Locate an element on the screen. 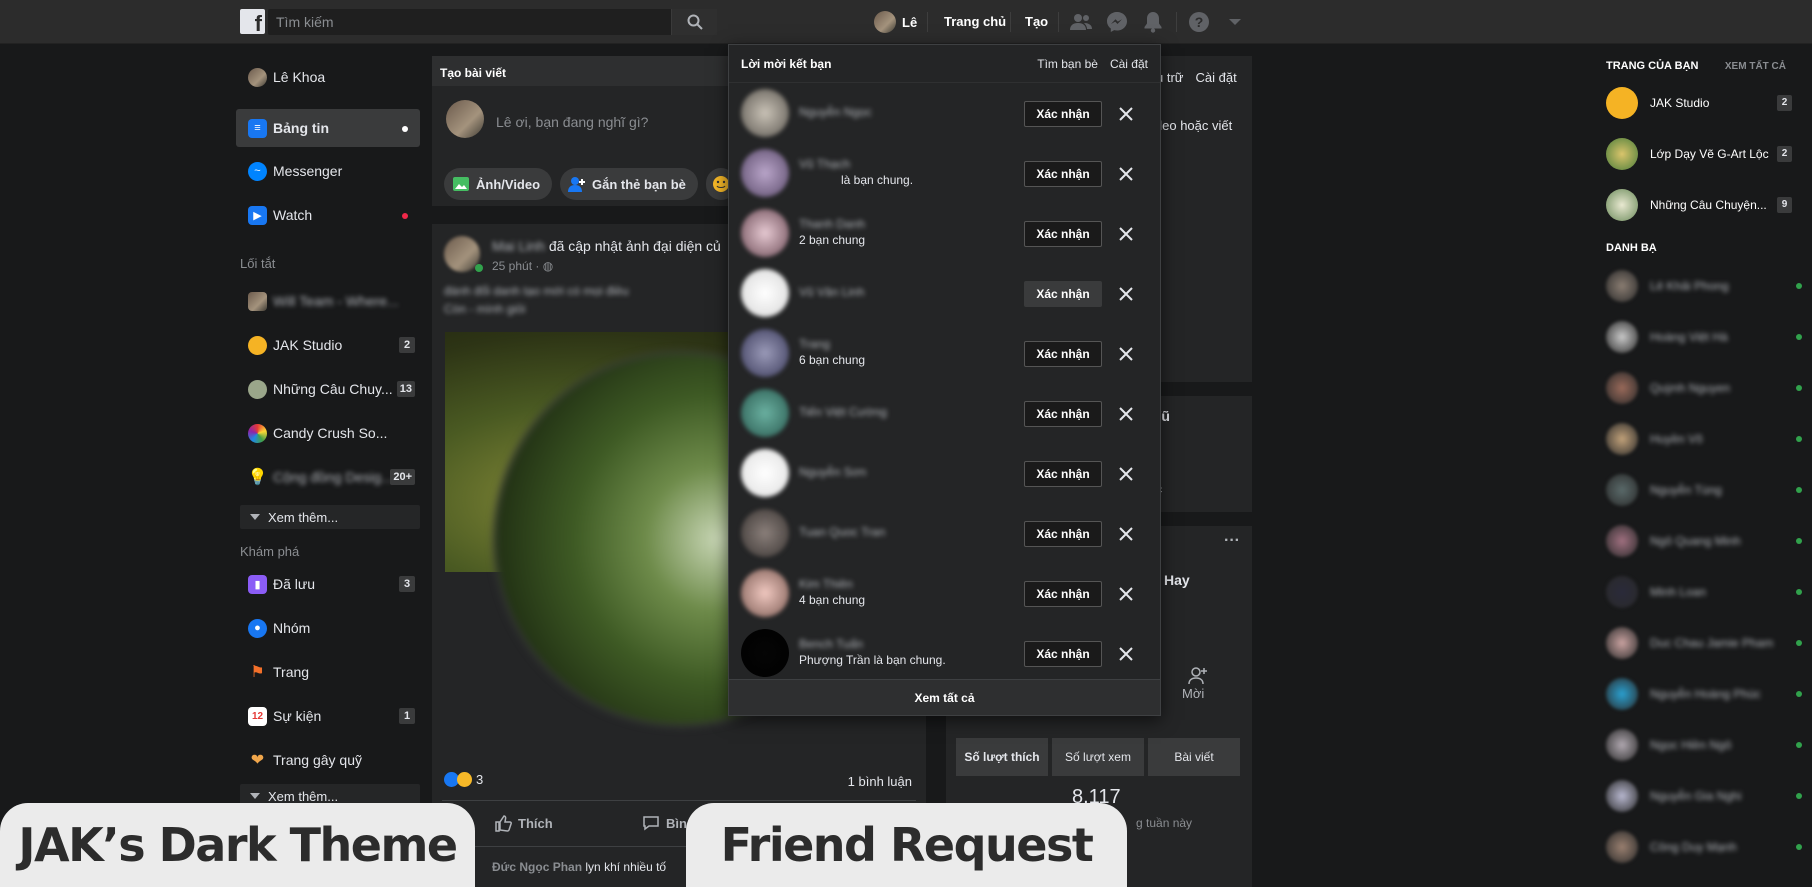 This screenshot has width=1812, height=887. post-author: Mai Linh is located at coordinates (518, 246).